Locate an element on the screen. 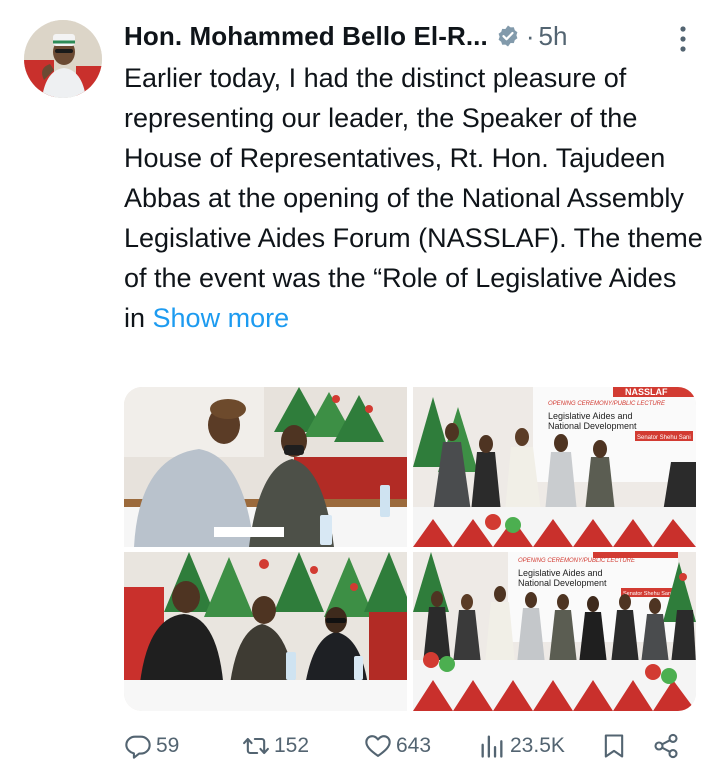  banner-brand: NASSLAF is located at coordinates (646, 392).